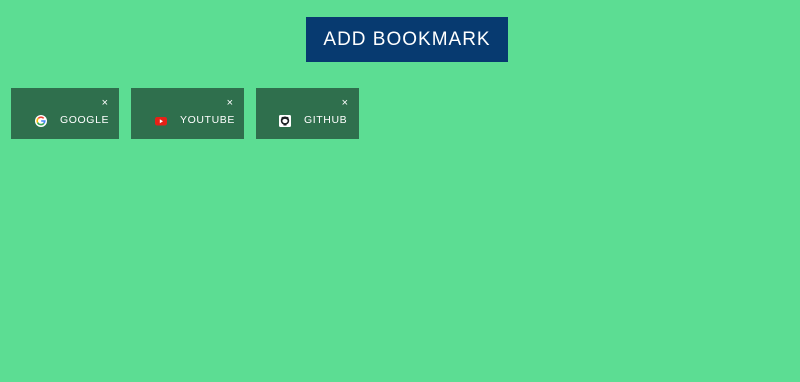 The image size is (800, 382). What do you see at coordinates (285, 120) in the screenshot?
I see `github-icon` at bounding box center [285, 120].